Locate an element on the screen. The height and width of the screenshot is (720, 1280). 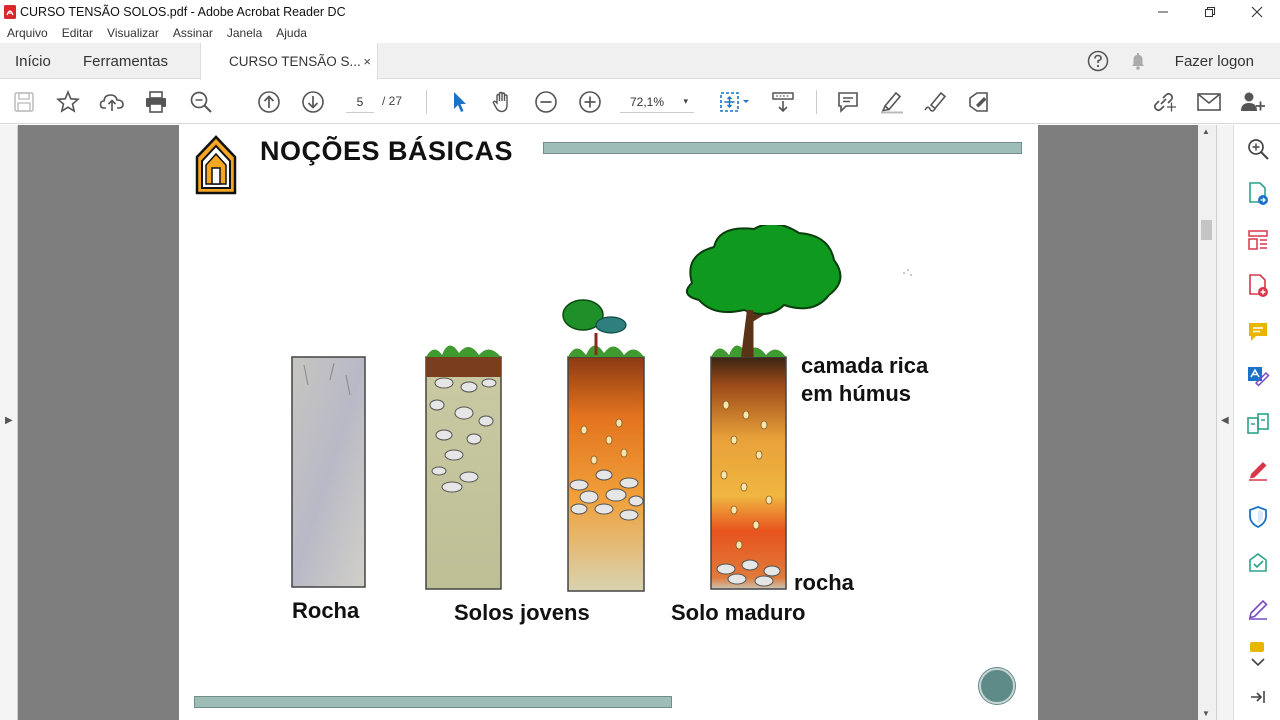
comment-button is located at coordinates (848, 102).